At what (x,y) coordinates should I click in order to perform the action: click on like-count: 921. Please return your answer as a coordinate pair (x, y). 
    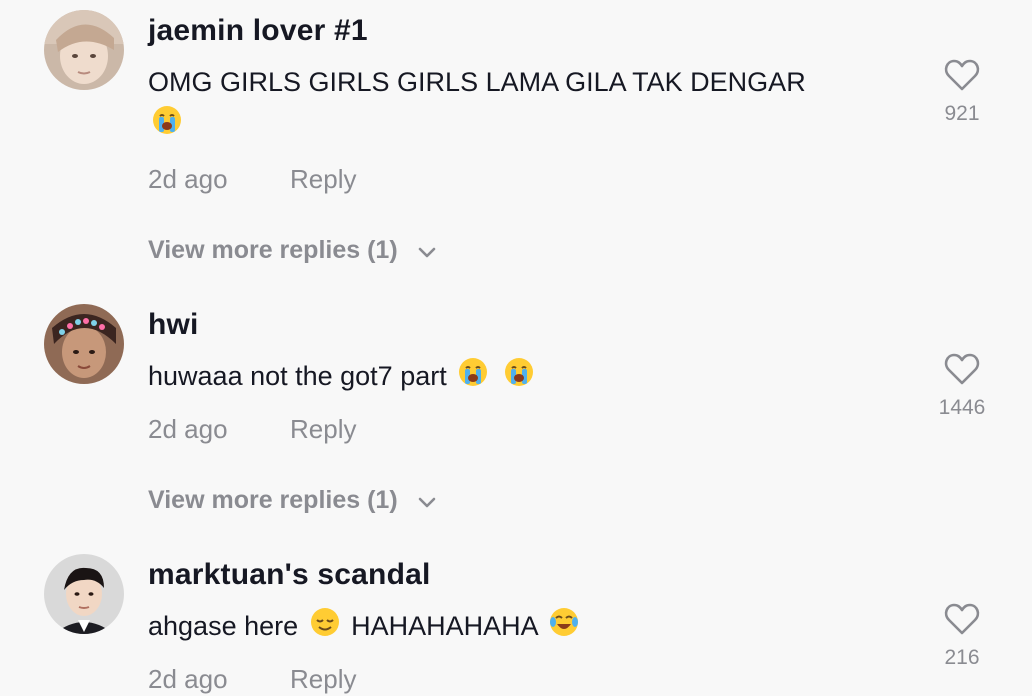
    Looking at the image, I should click on (962, 113).